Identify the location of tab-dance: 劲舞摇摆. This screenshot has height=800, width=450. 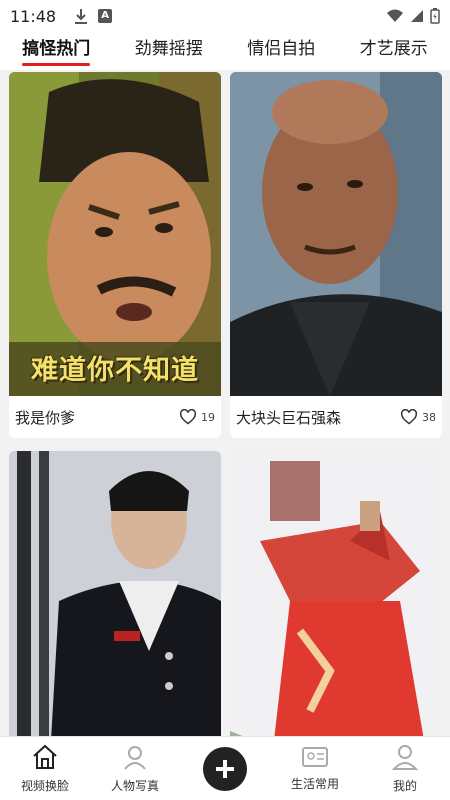
(169, 51).